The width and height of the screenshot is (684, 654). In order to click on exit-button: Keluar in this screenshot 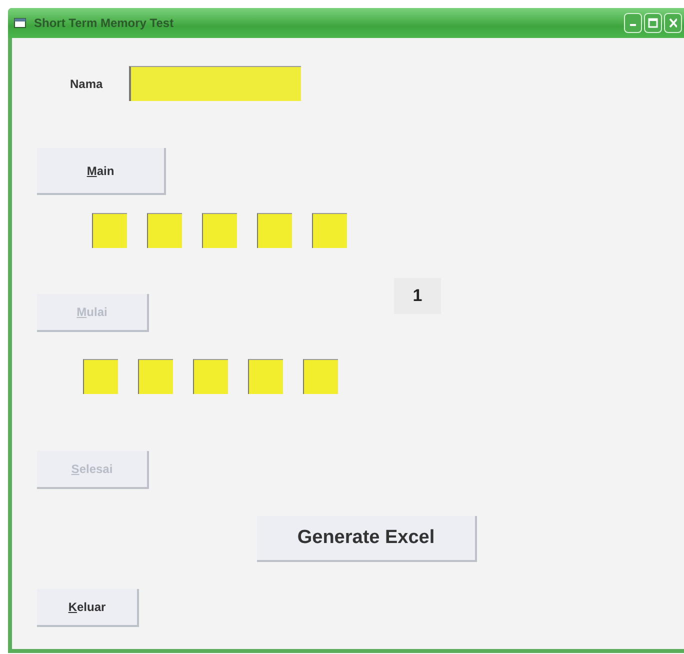, I will do `click(88, 608)`.